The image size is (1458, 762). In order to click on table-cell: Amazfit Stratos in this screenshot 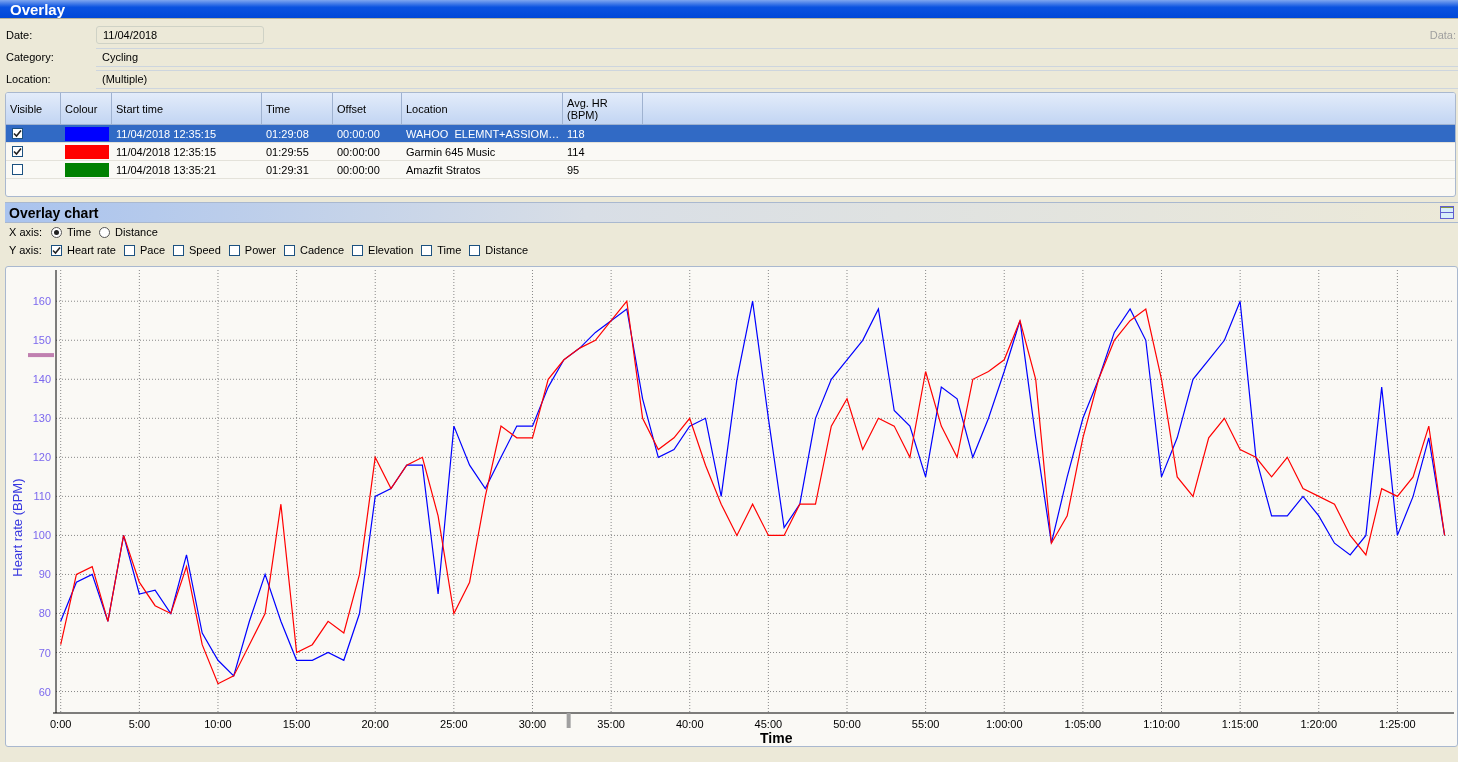, I will do `click(443, 169)`.